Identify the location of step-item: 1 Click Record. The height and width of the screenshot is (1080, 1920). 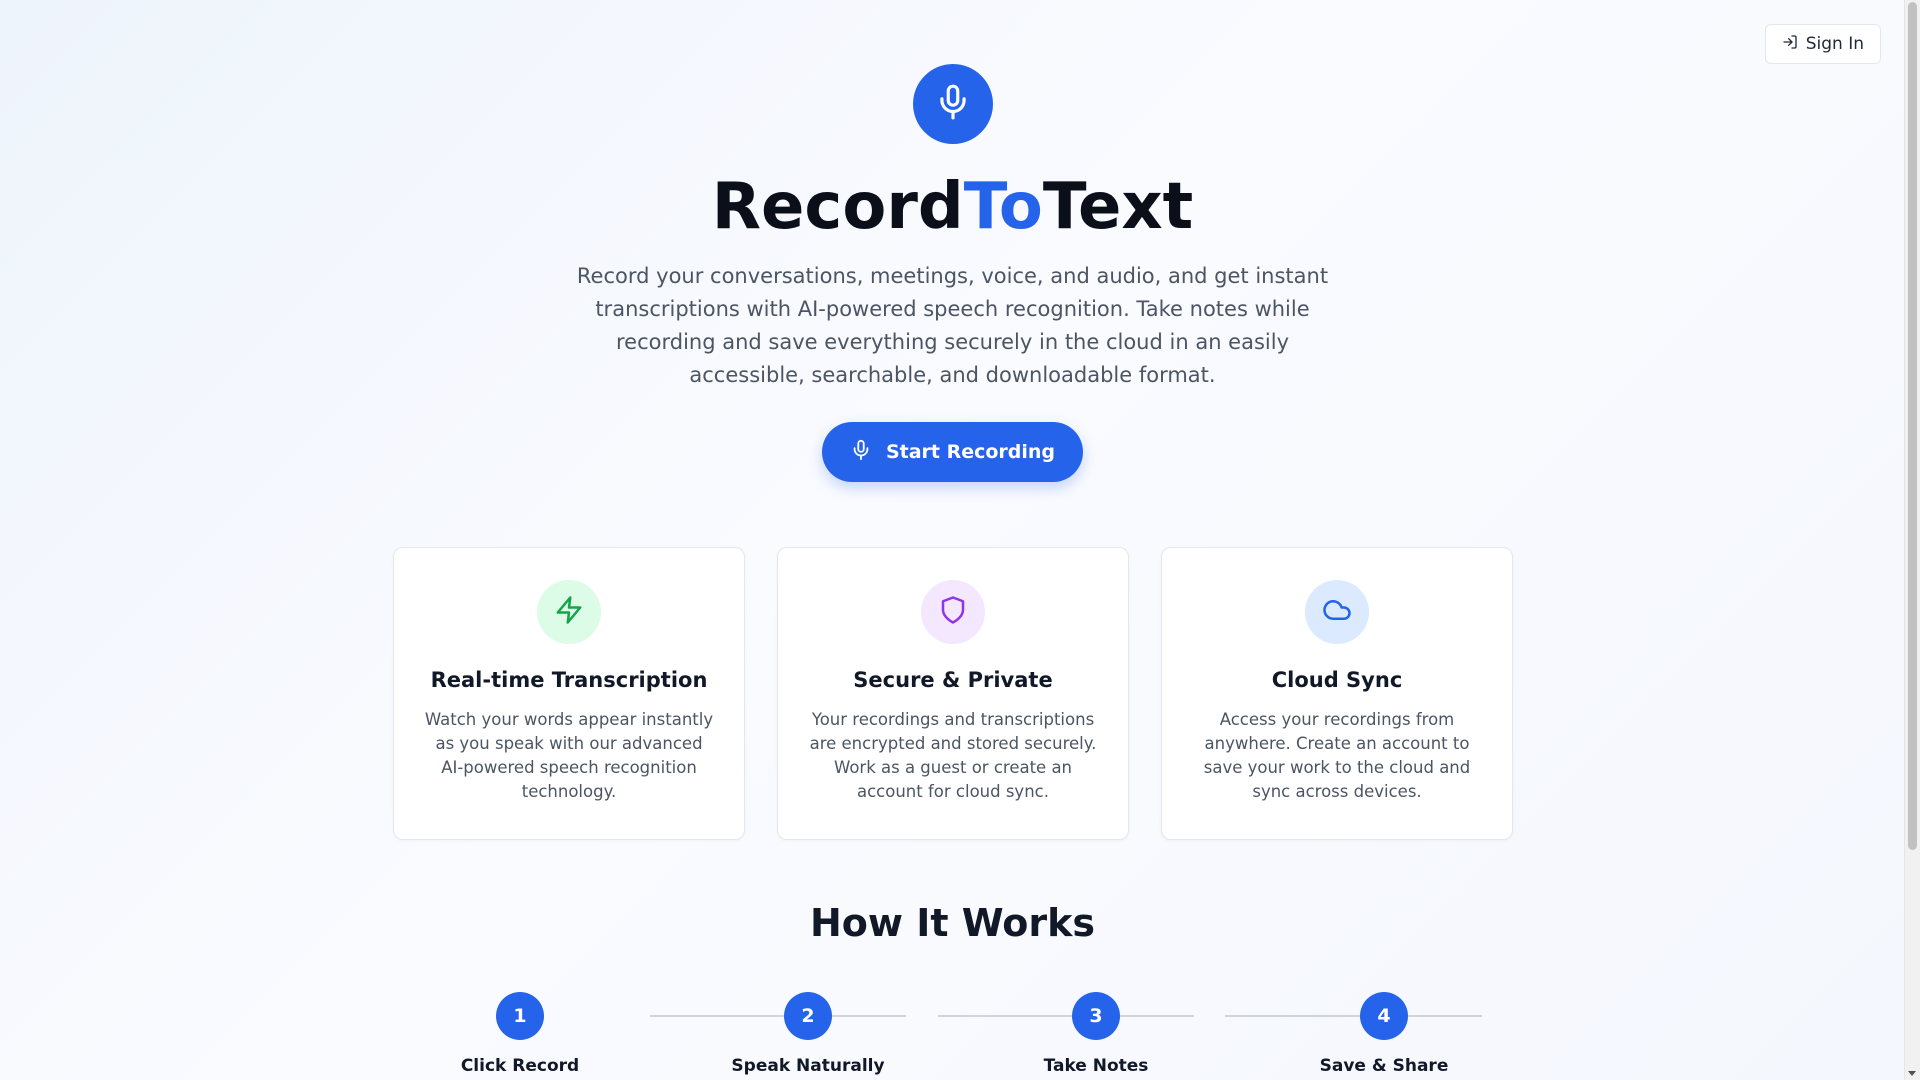
(520, 1034).